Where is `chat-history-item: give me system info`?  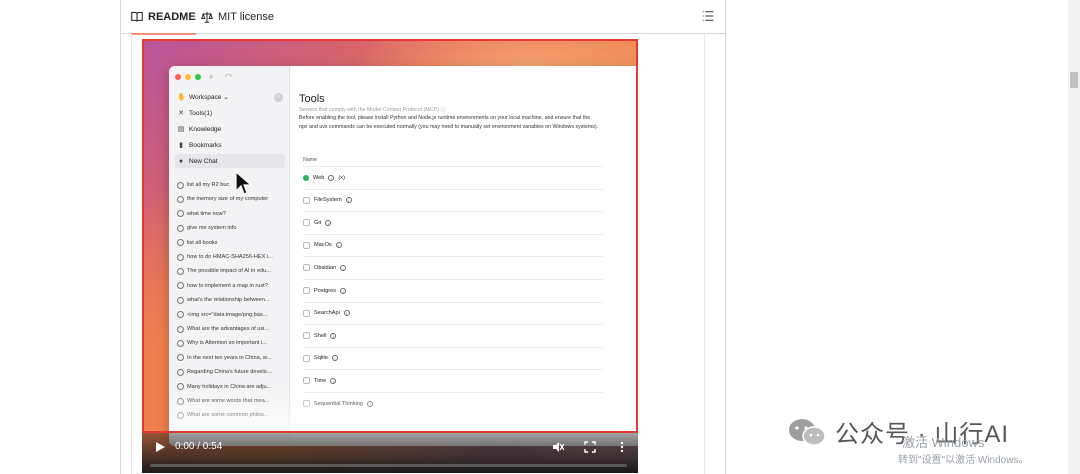
chat-history-item: give me system info is located at coordinates (231, 228).